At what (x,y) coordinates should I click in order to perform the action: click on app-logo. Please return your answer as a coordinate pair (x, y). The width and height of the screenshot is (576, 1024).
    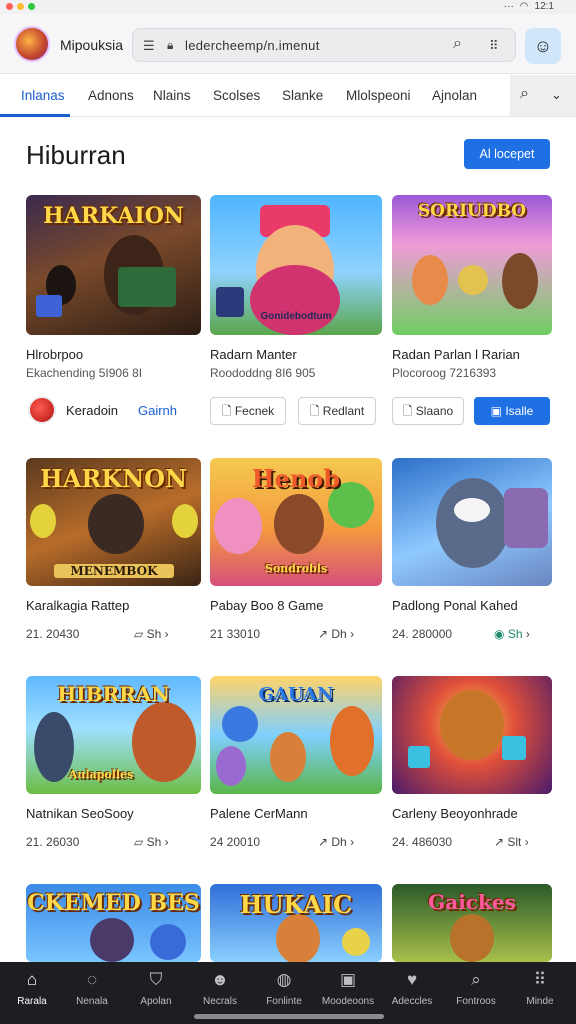
    Looking at the image, I should click on (32, 44).